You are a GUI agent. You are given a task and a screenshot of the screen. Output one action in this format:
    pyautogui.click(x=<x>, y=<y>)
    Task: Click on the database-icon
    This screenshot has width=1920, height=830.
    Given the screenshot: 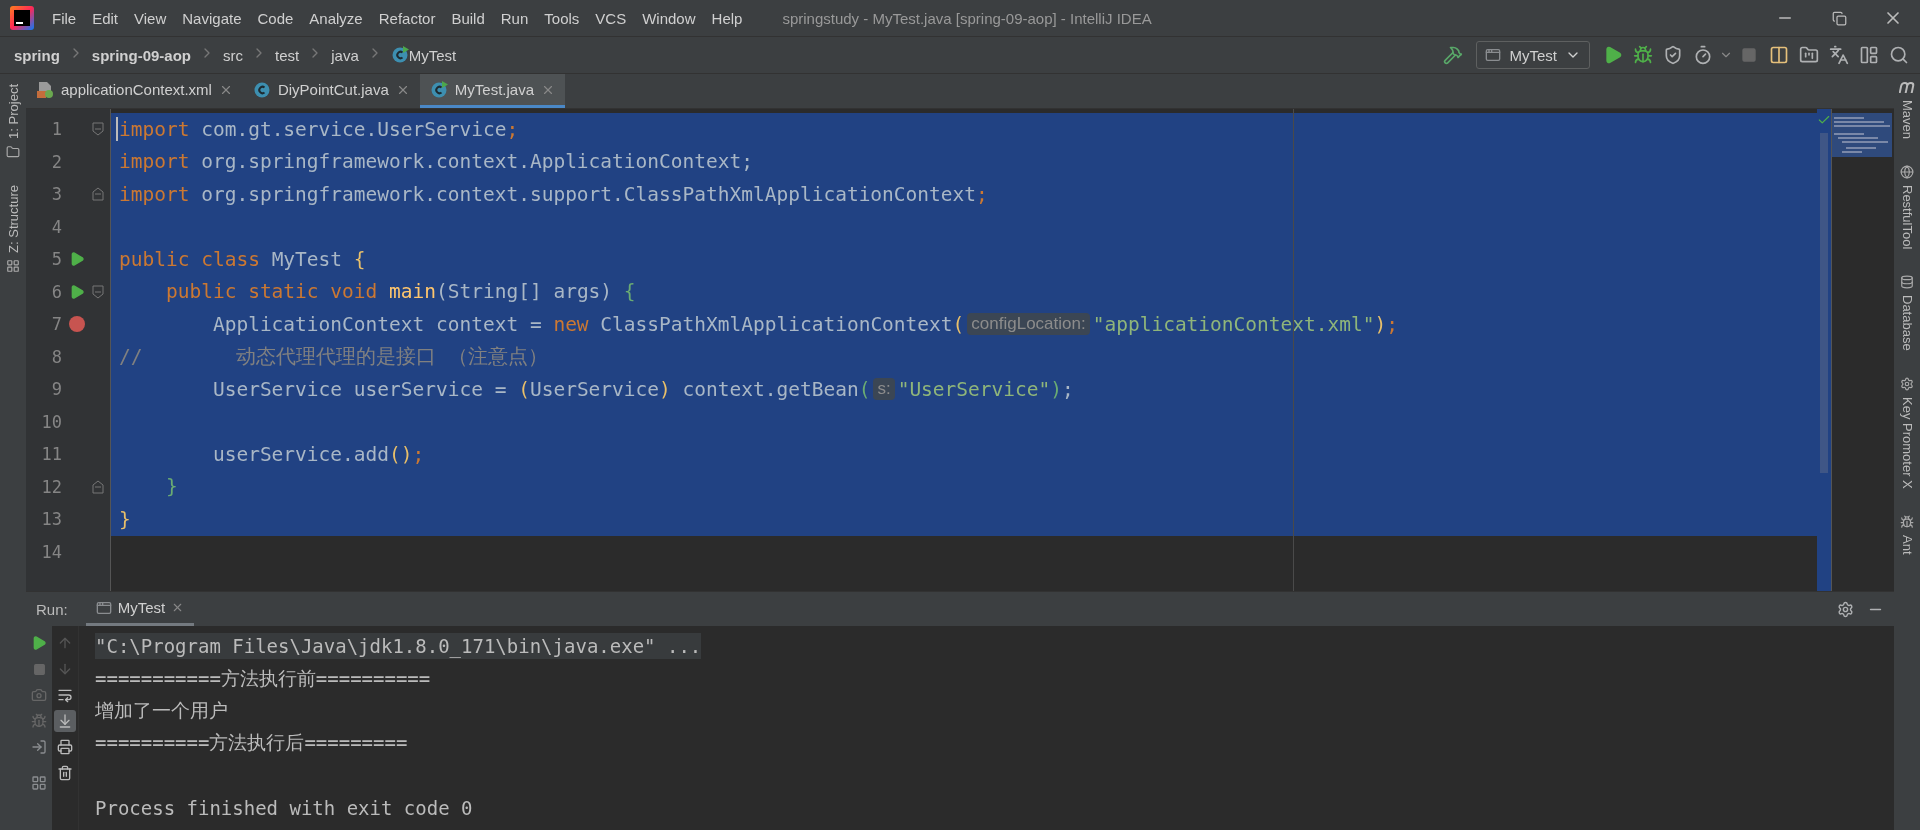 What is the action you would take?
    pyautogui.click(x=1907, y=282)
    